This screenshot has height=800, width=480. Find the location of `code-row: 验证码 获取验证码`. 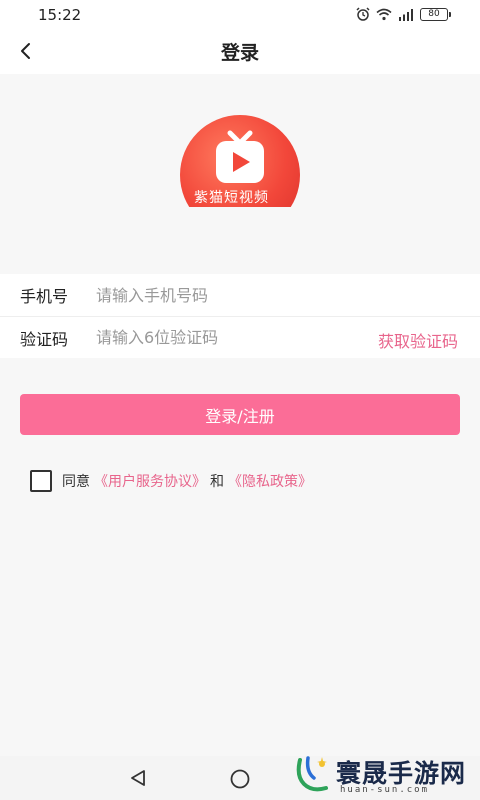

code-row: 验证码 获取验证码 is located at coordinates (240, 337).